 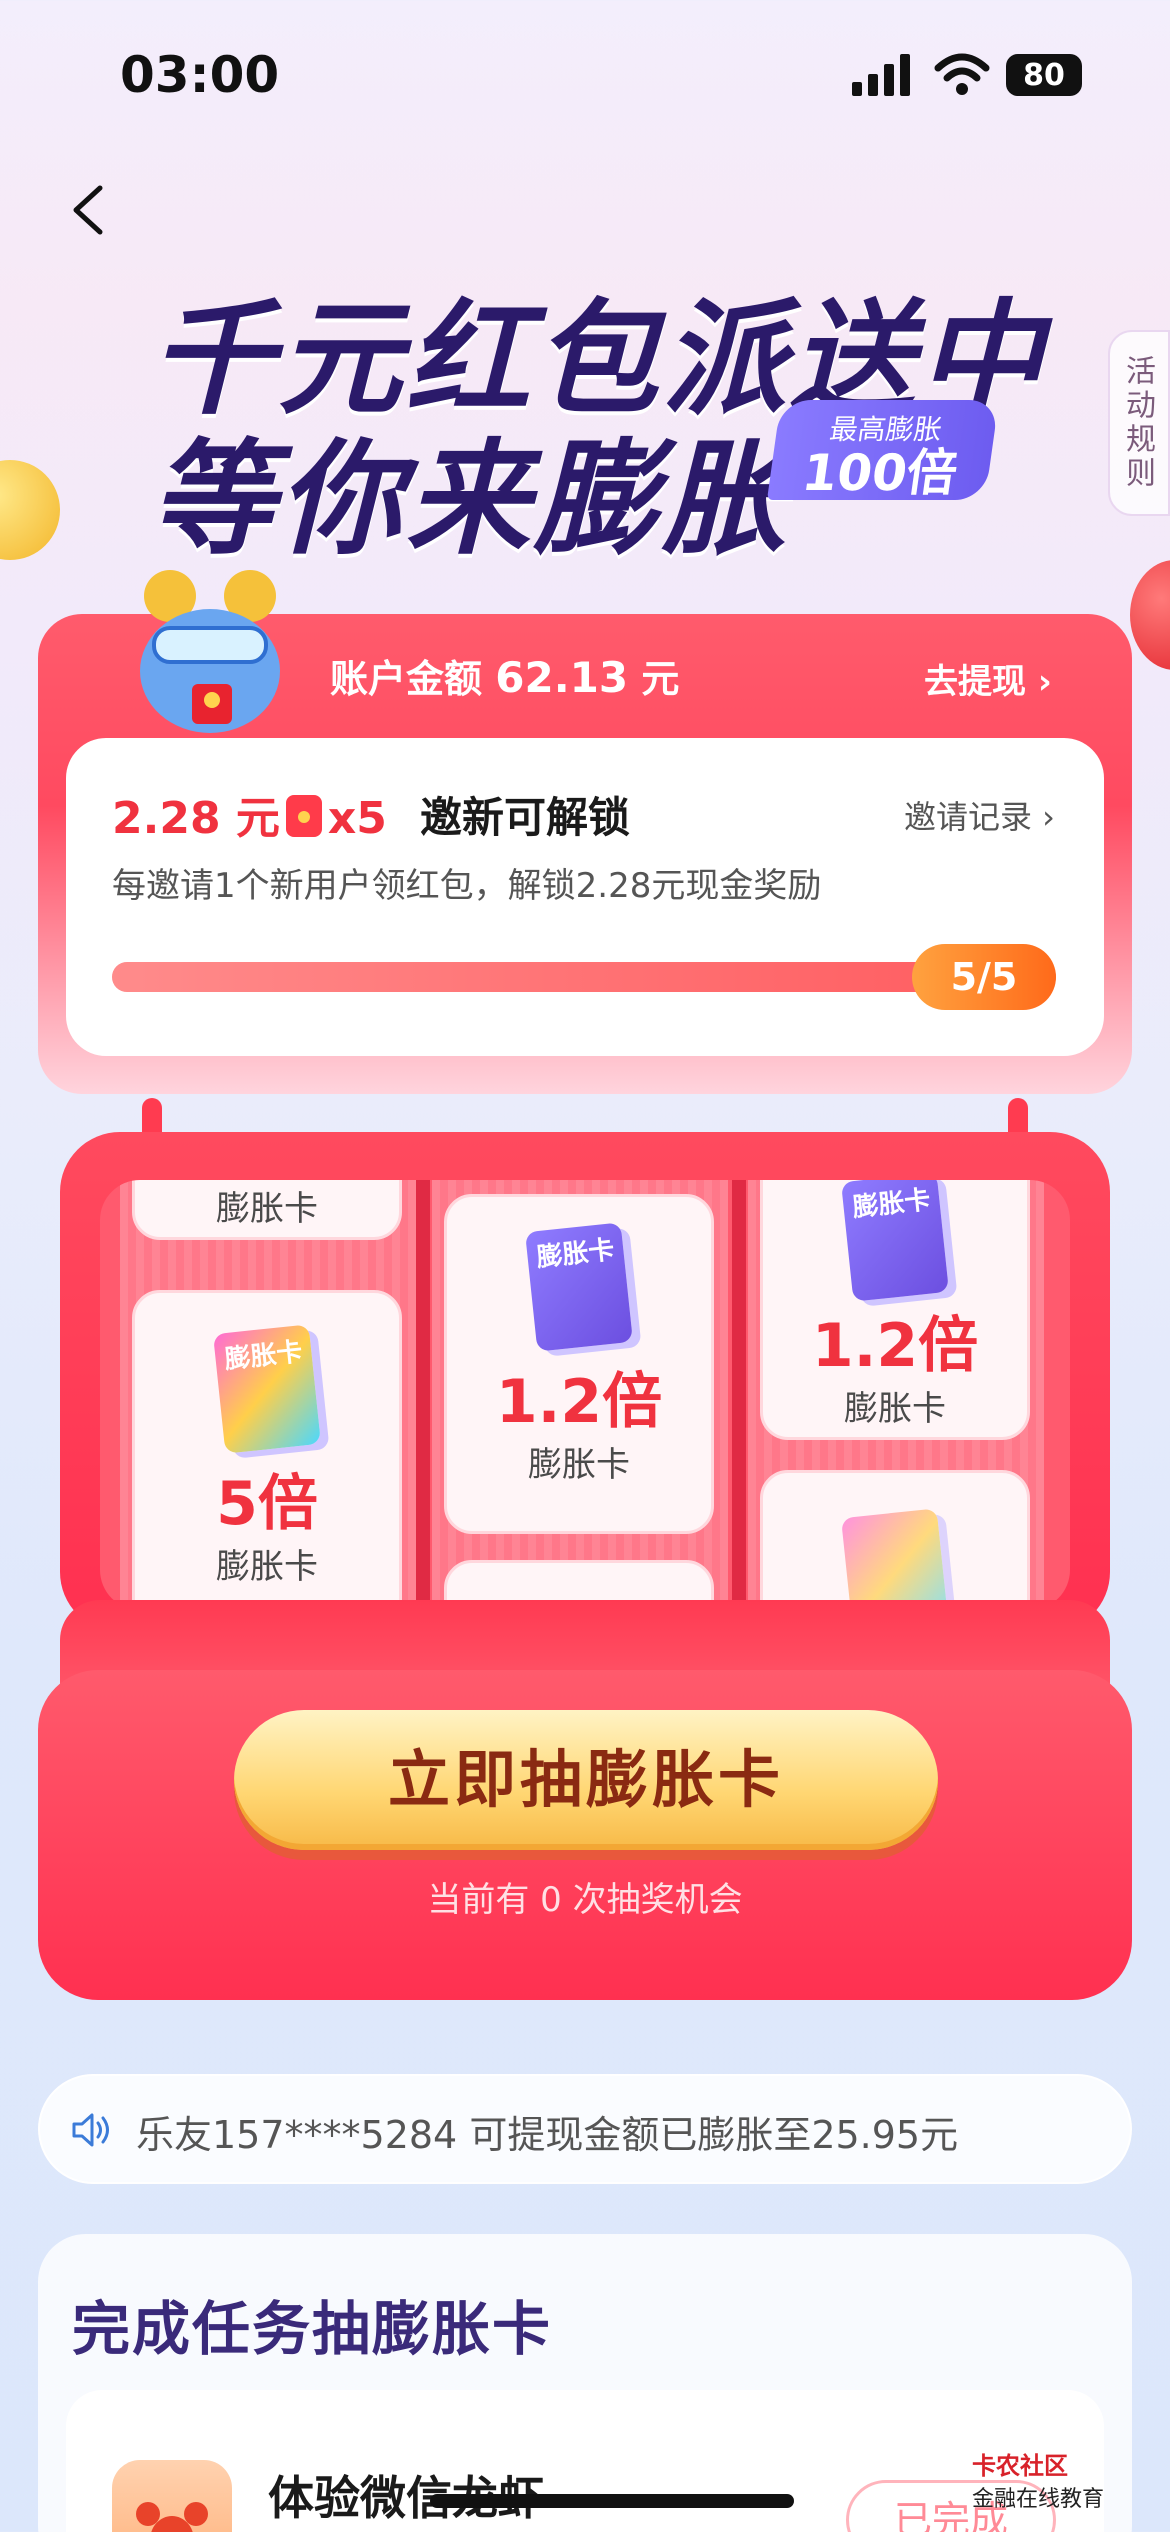 What do you see at coordinates (880, 473) in the screenshot?
I see `badge-value: 100倍` at bounding box center [880, 473].